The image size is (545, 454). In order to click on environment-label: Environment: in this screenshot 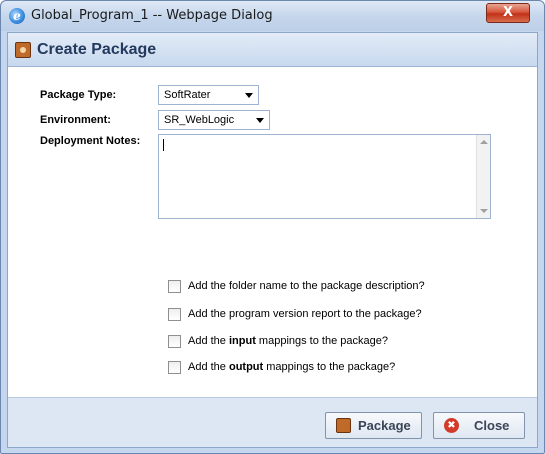, I will do `click(75, 120)`.